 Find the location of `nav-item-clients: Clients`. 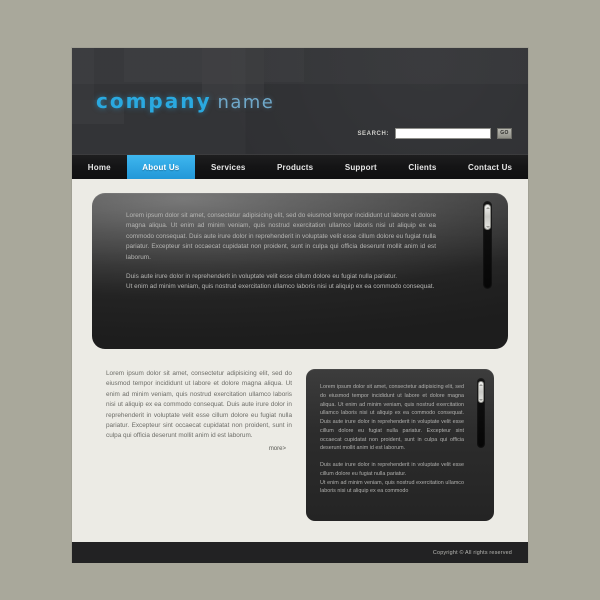

nav-item-clients: Clients is located at coordinates (423, 167).